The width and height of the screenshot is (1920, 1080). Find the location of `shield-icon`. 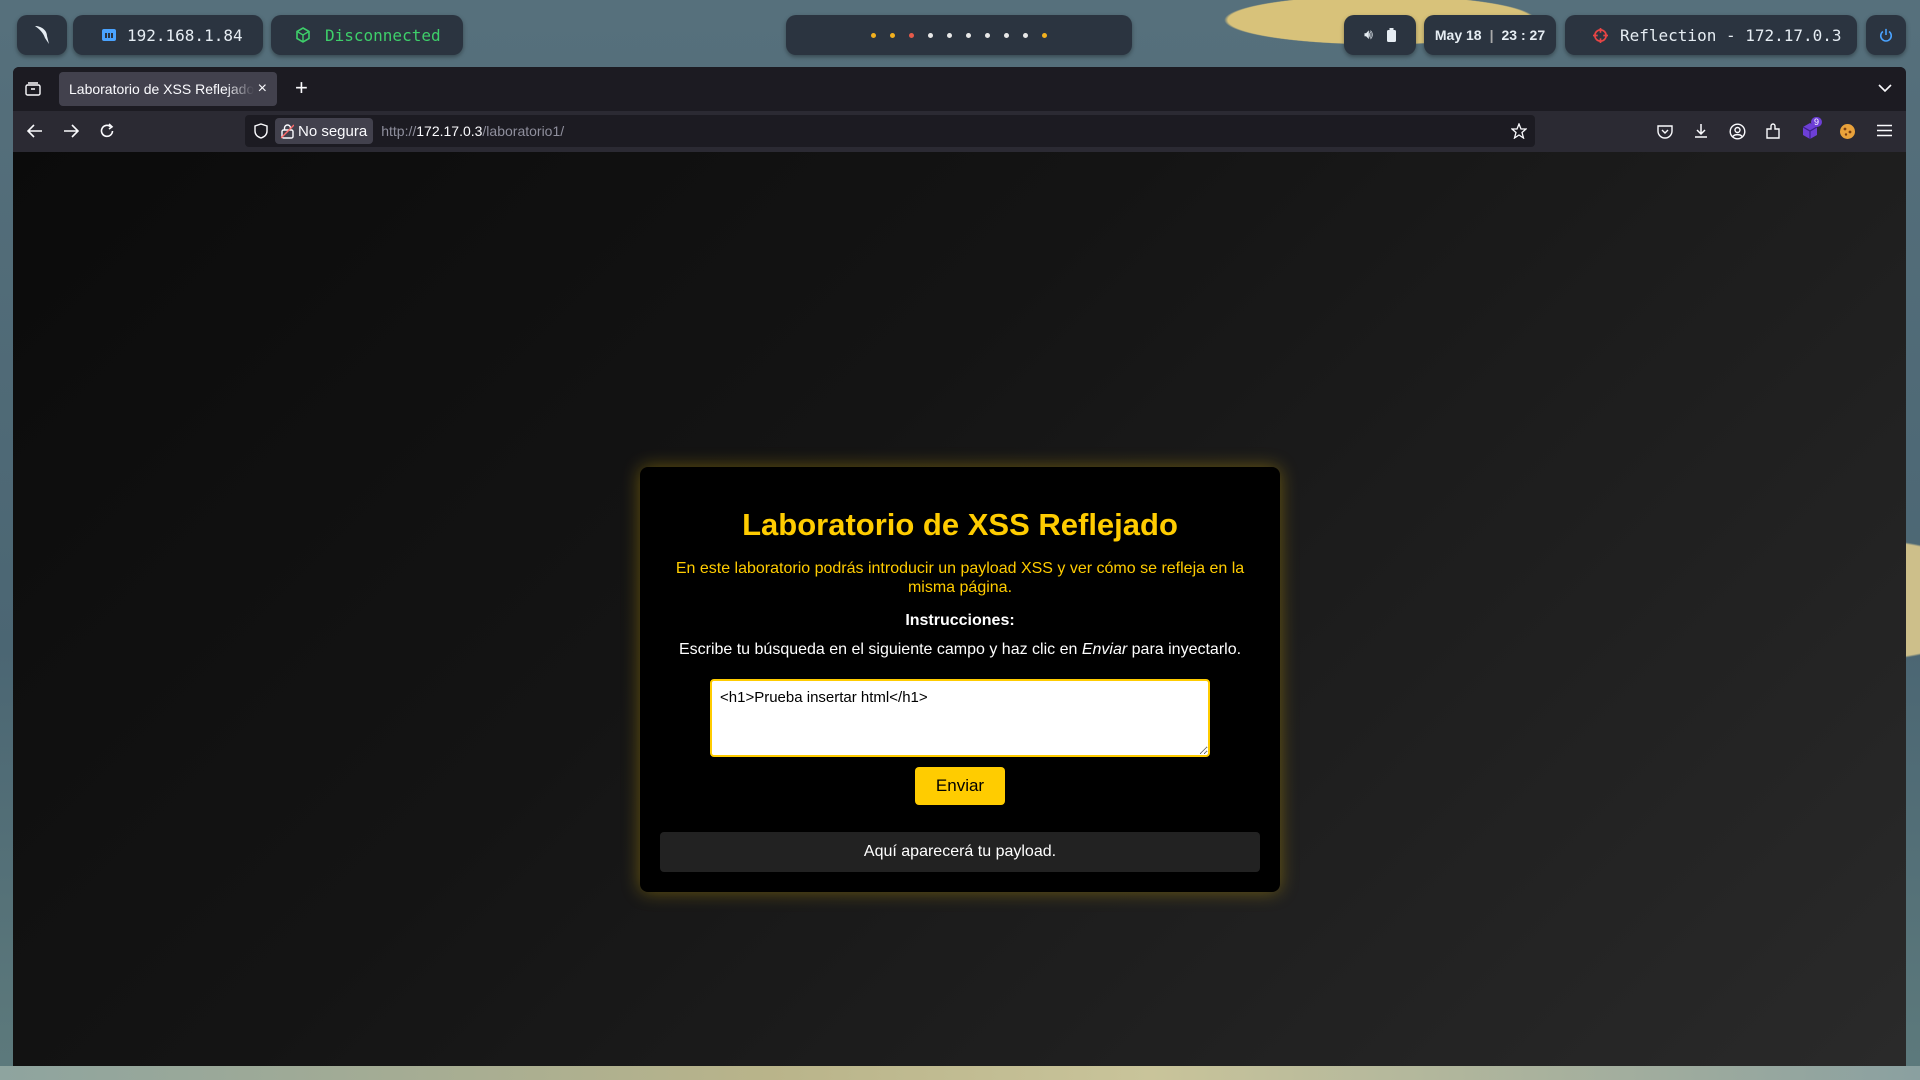

shield-icon is located at coordinates (261, 131).